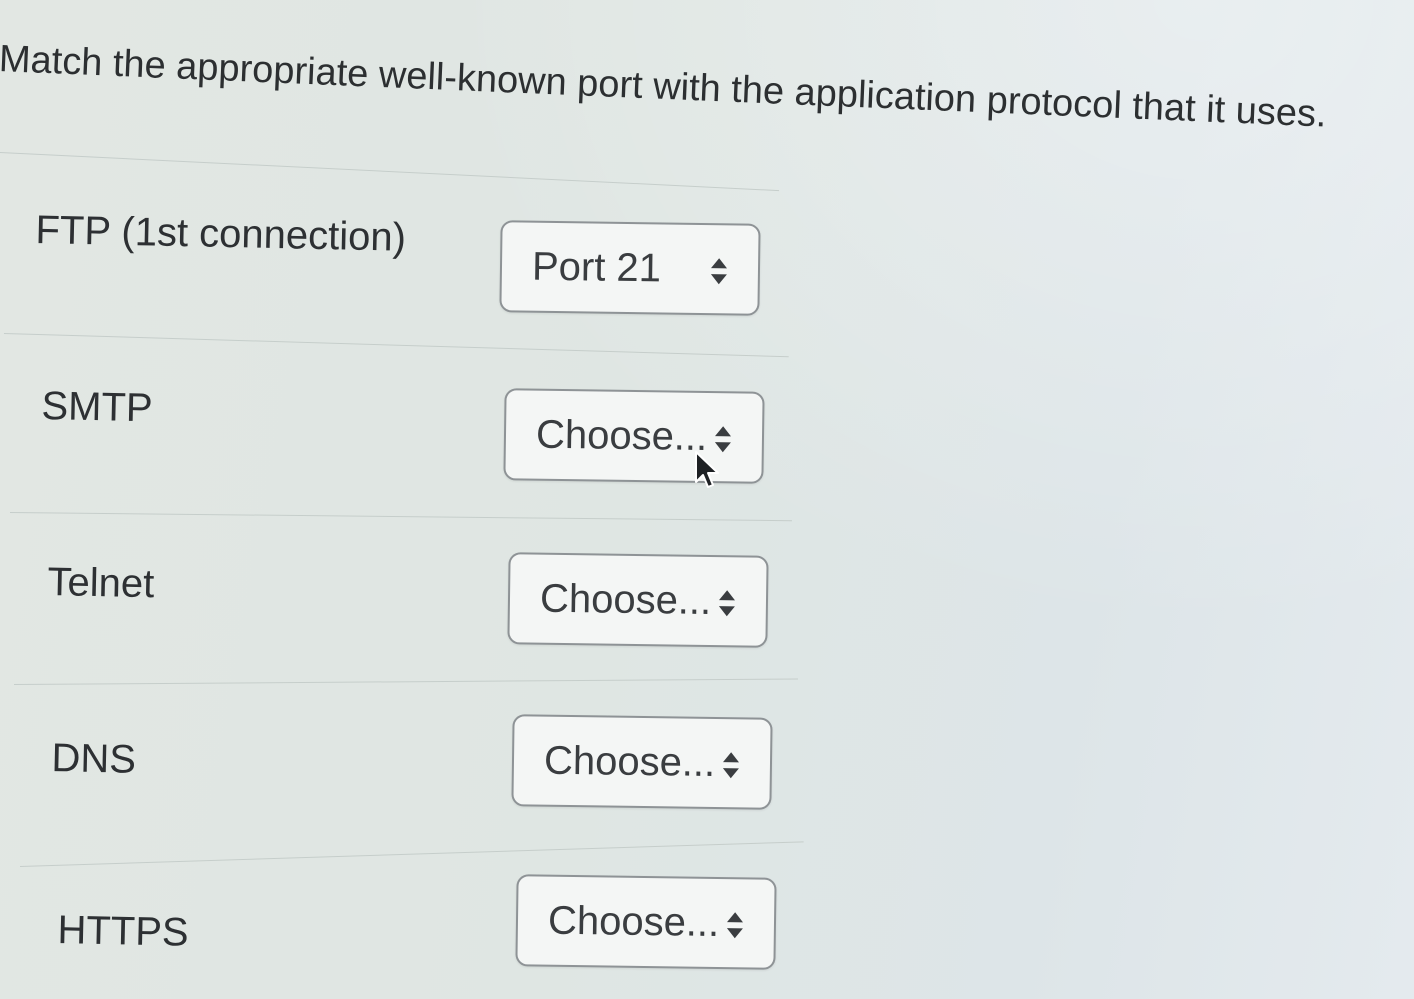 The width and height of the screenshot is (1414, 999). I want to click on prompt-label-https: HTTPS, so click(123, 931).